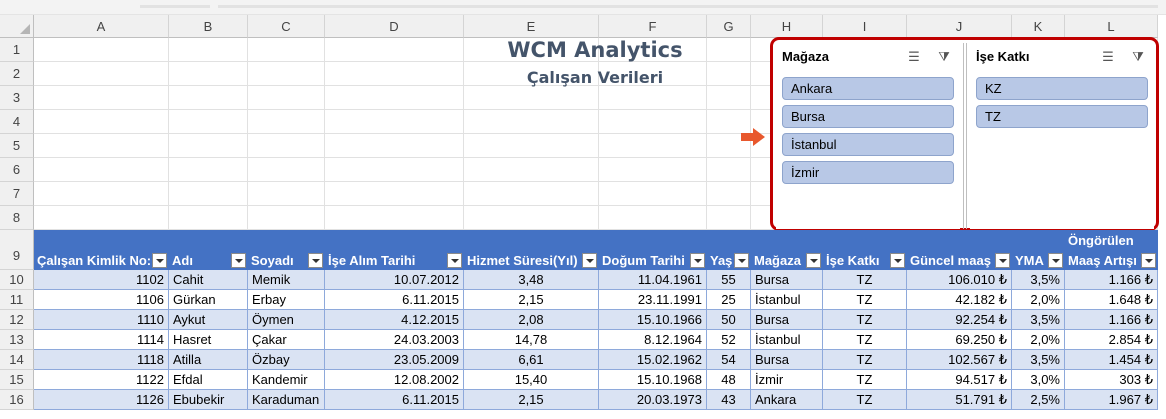  What do you see at coordinates (868, 88) in the screenshot?
I see `slicer-item: Ankara` at bounding box center [868, 88].